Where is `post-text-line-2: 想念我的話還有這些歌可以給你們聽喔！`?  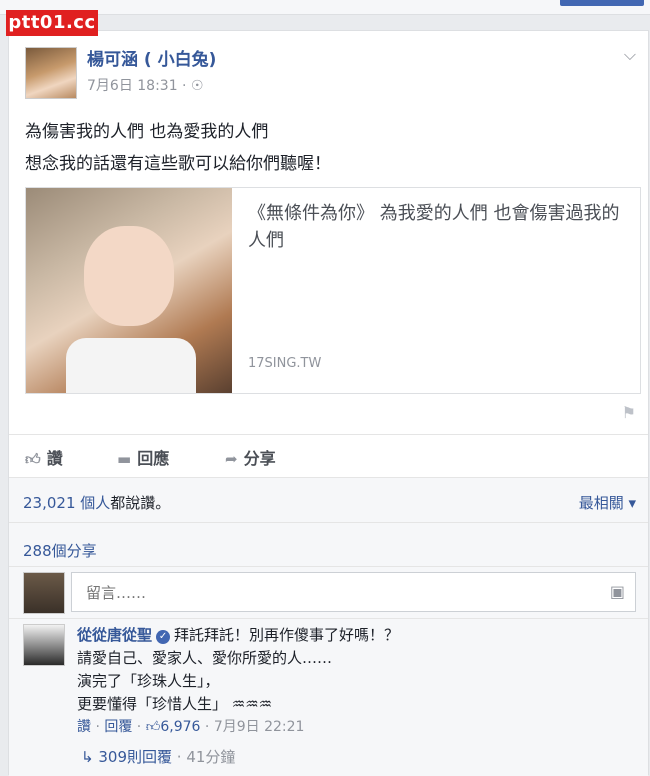
post-text-line-2: 想念我的話還有這些歌可以給你們聽喔！ is located at coordinates (178, 164).